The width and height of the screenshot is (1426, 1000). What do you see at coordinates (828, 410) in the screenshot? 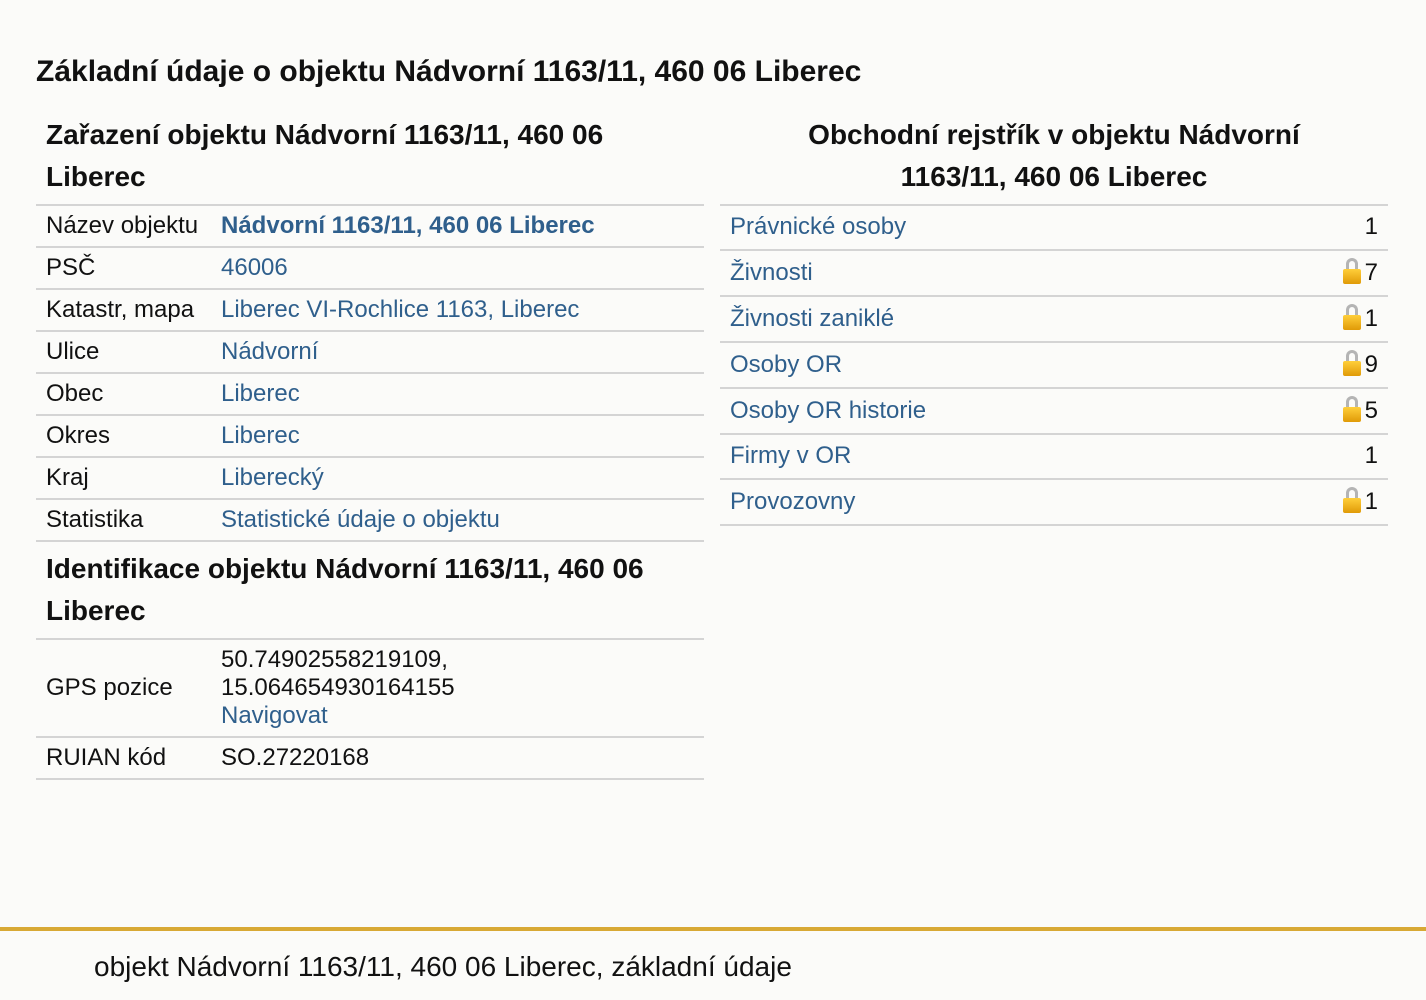
I see `osoby-or-historie-link: Osoby OR historie` at bounding box center [828, 410].